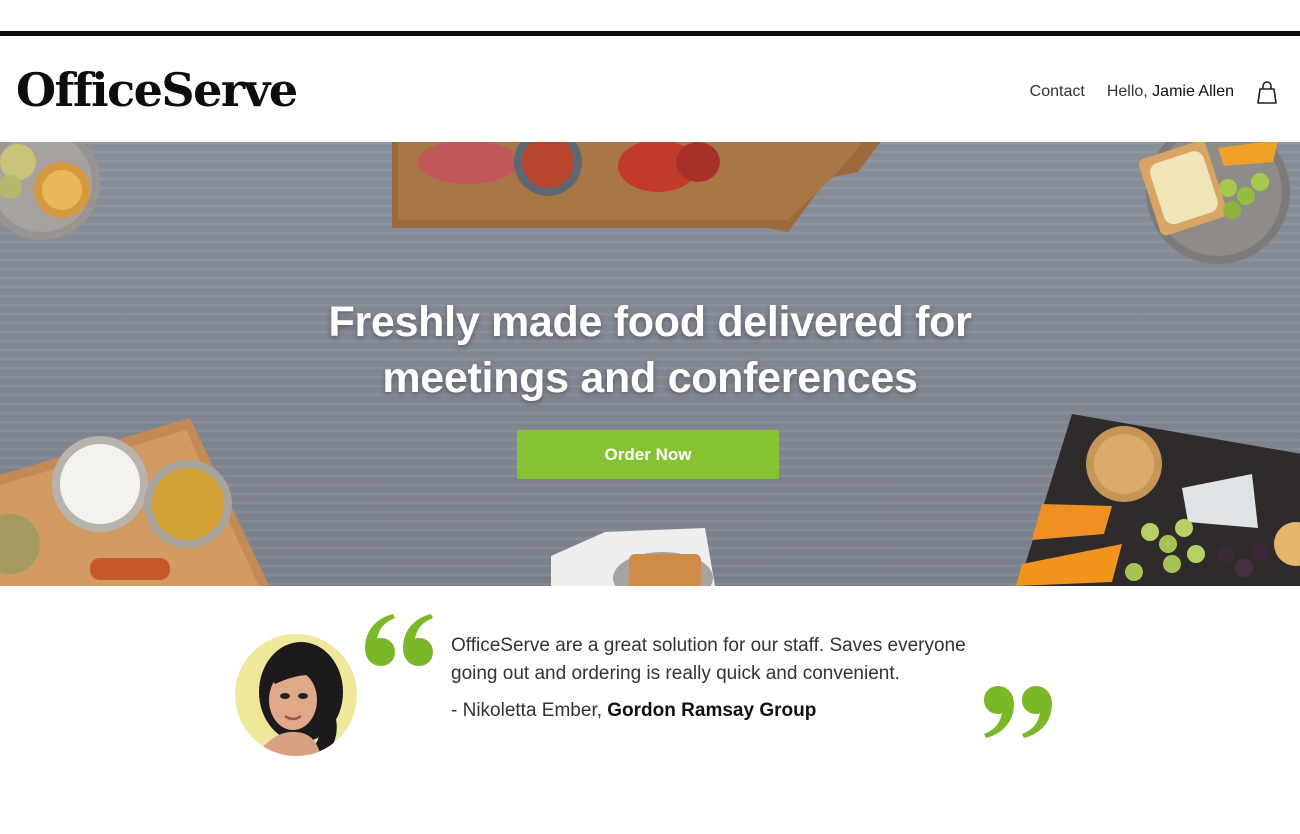  I want to click on testimonial-author: - Nikoletta Ember, Gordon Ramsay Group, so click(633, 711).